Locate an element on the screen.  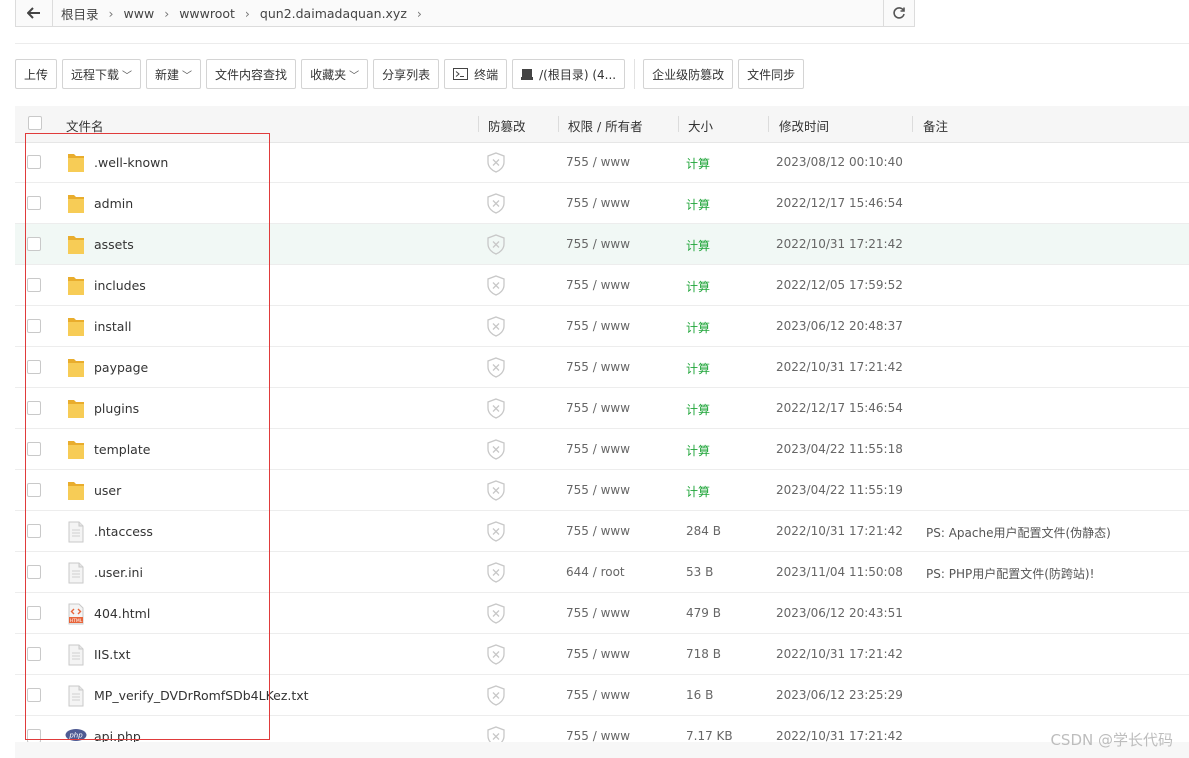
header-tamper: 防篡改 is located at coordinates (507, 125).